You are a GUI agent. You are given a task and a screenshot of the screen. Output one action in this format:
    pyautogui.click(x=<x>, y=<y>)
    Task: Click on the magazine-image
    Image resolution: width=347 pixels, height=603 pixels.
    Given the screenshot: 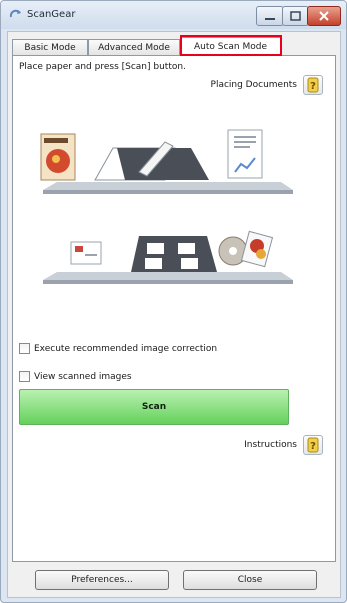 What is the action you would take?
    pyautogui.click(x=58, y=157)
    